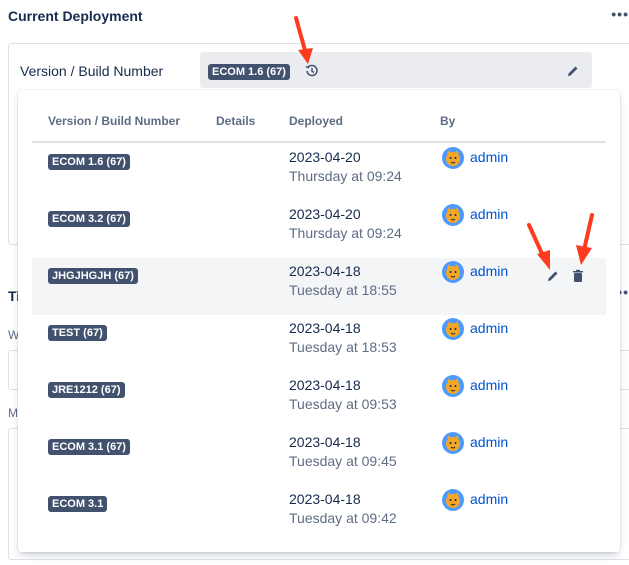  I want to click on version-field: ECOM 1.6 (67), so click(396, 70).